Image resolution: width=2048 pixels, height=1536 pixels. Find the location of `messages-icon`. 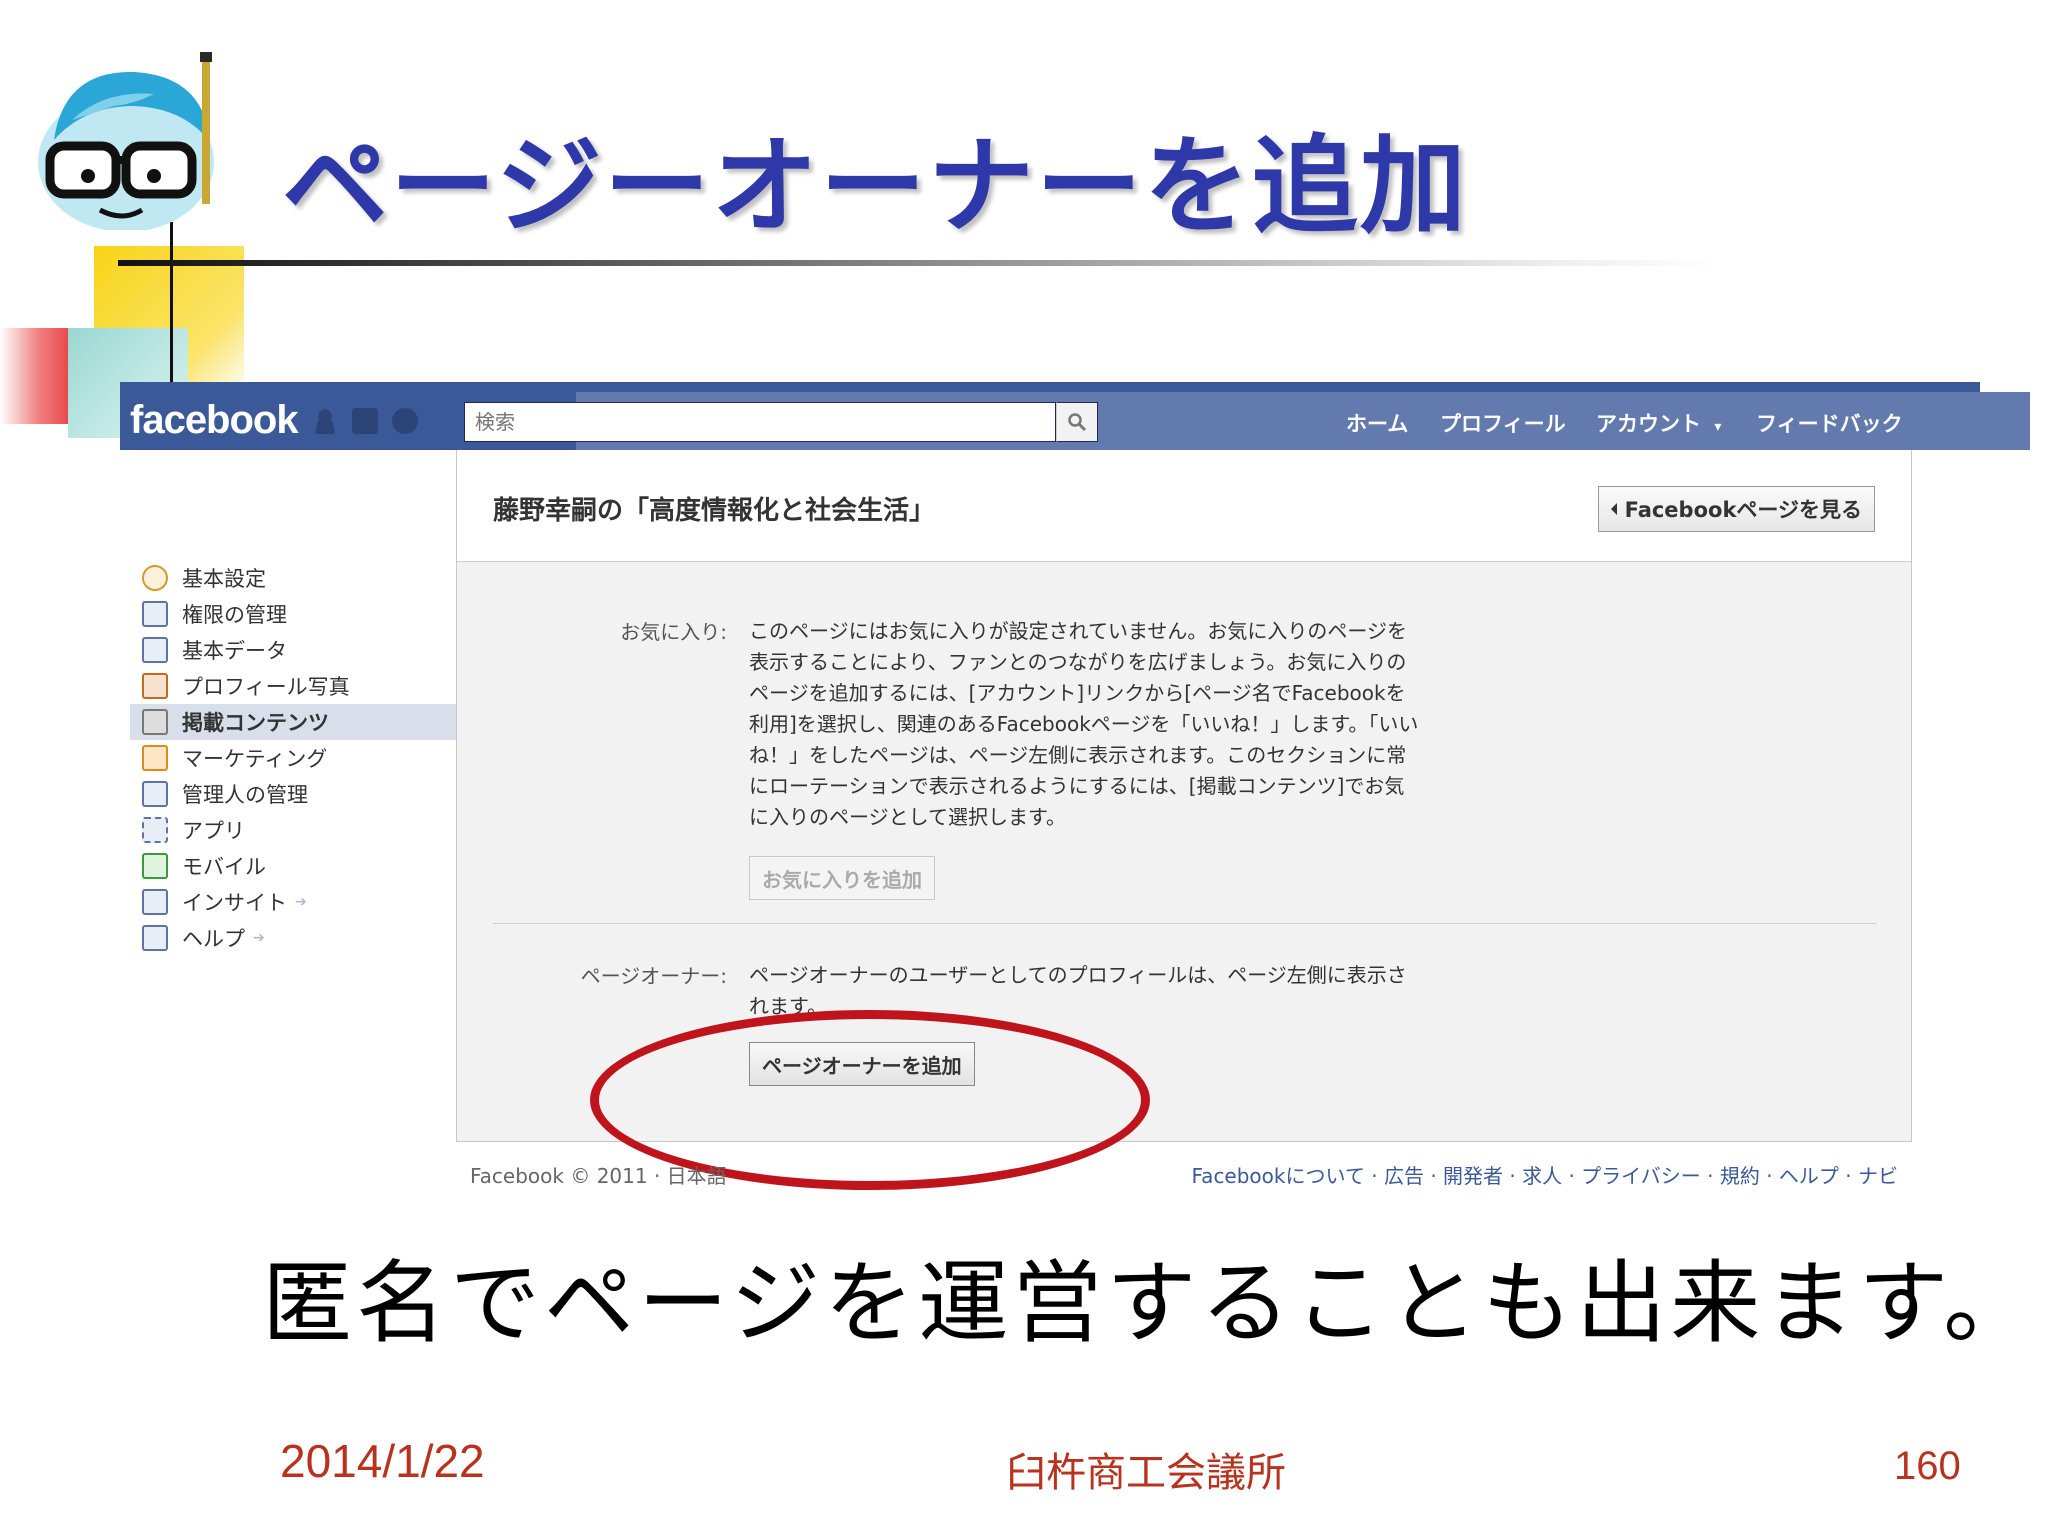

messages-icon is located at coordinates (365, 421).